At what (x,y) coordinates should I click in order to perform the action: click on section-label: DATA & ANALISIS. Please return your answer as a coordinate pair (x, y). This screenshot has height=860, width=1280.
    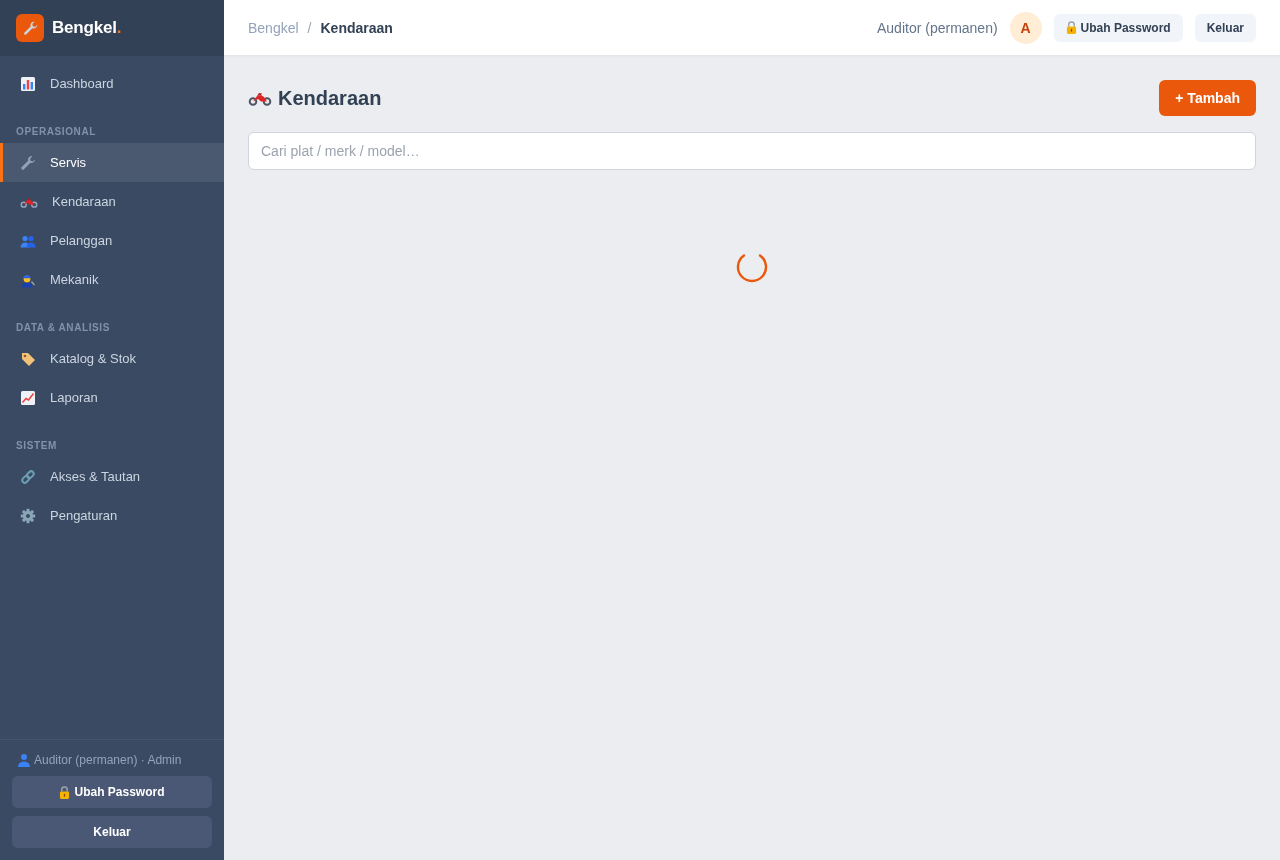
    Looking at the image, I should click on (63, 327).